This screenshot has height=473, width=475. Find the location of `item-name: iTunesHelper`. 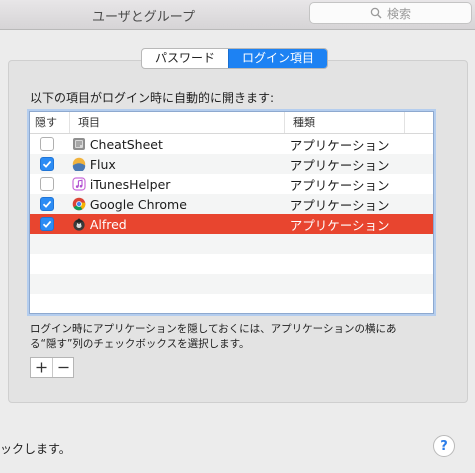

item-name: iTunesHelper is located at coordinates (130, 184).